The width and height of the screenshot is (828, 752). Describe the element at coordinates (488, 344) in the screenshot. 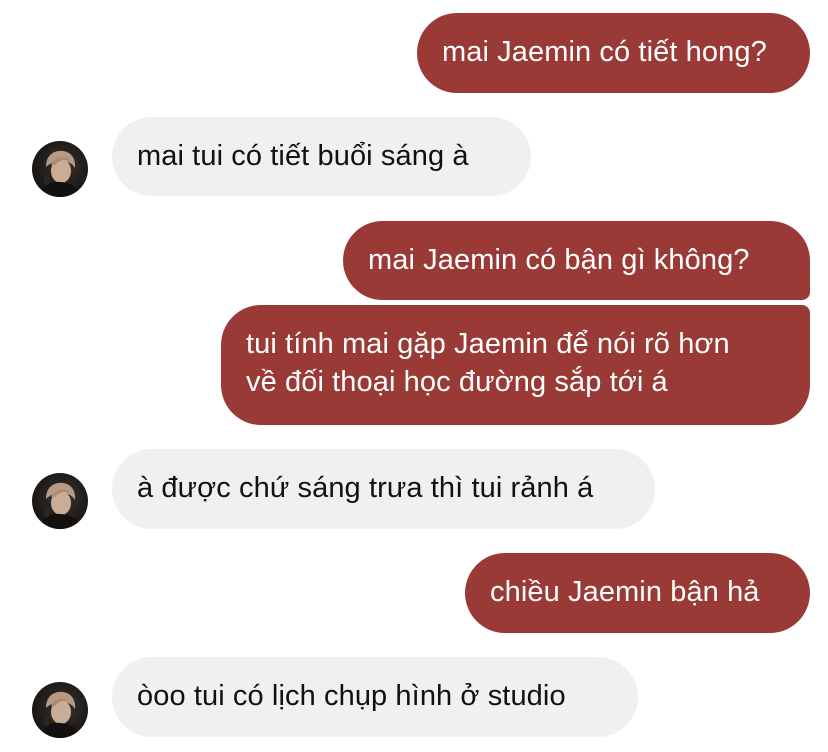

I see `message-text-line: tui tính mai gặp Jaemin để nói rõ hơn` at that location.